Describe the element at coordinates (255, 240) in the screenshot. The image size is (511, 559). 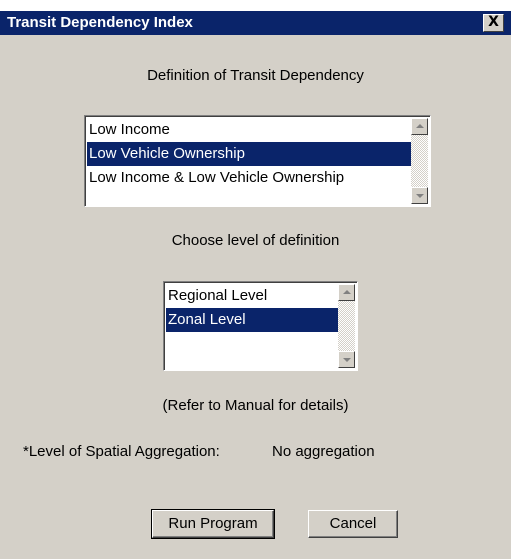
I see `level-heading: Choose level of definition` at that location.